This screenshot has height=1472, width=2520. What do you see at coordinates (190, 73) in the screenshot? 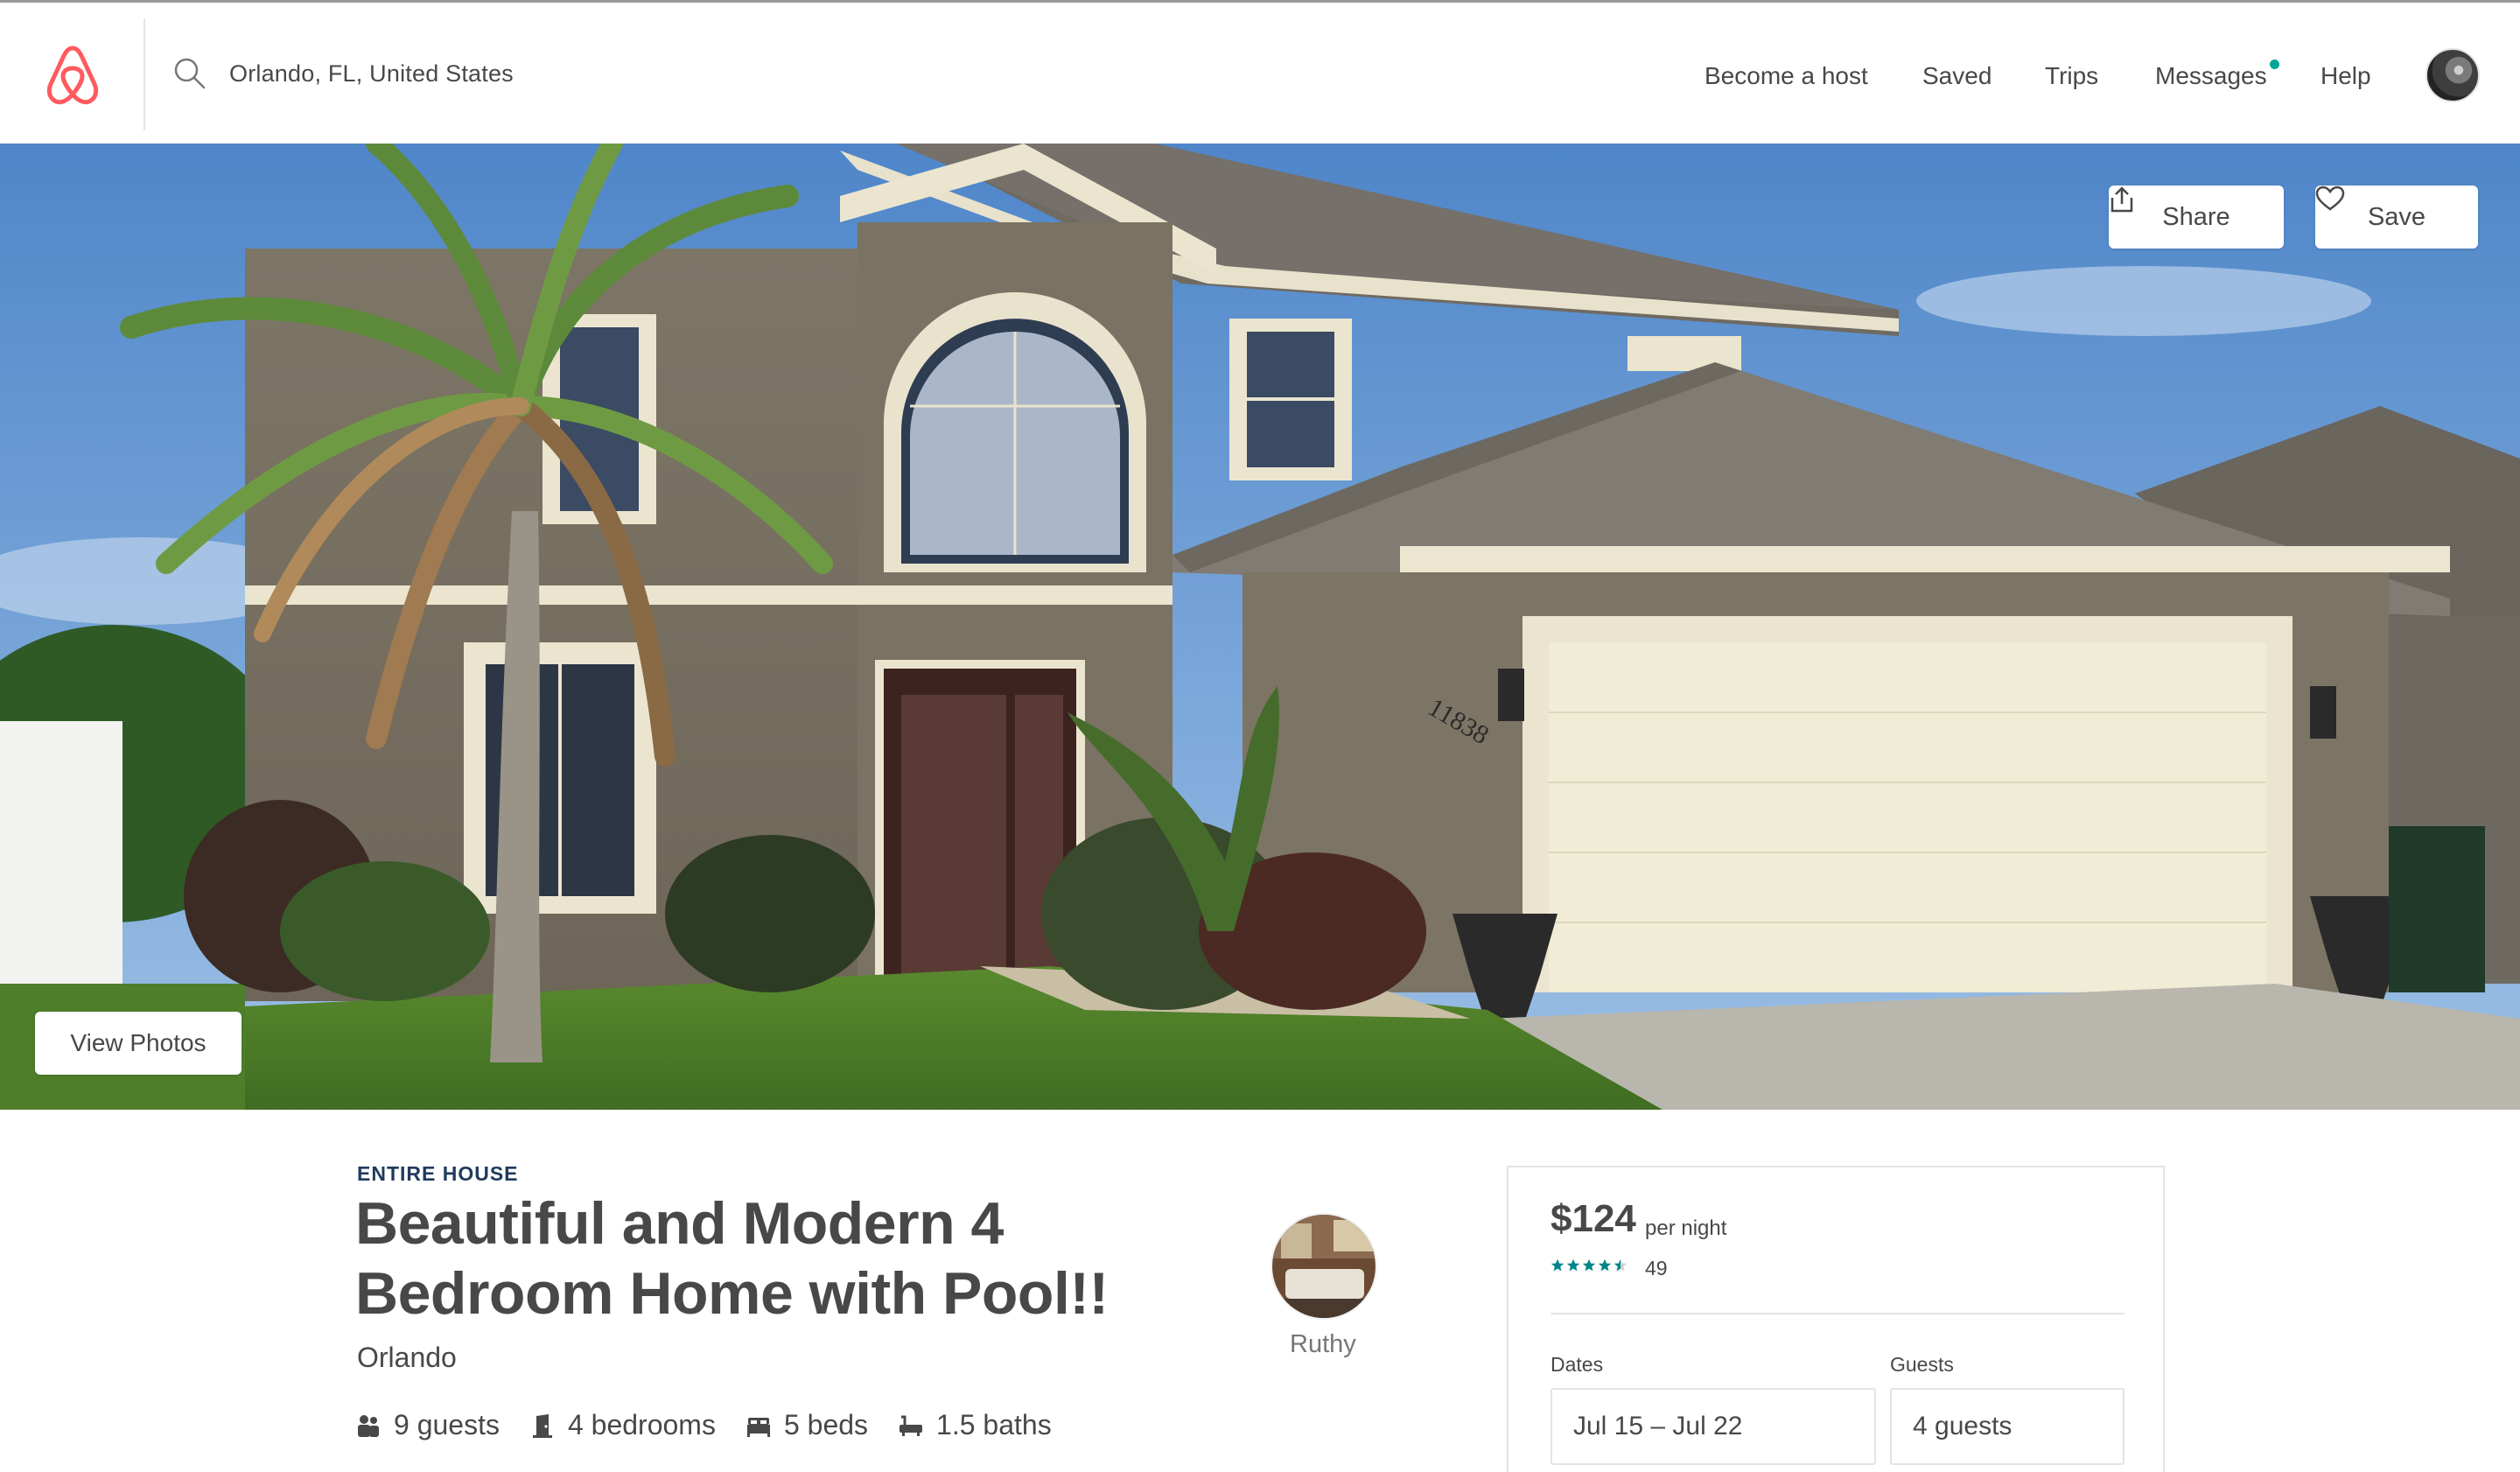
I see `search-icon` at bounding box center [190, 73].